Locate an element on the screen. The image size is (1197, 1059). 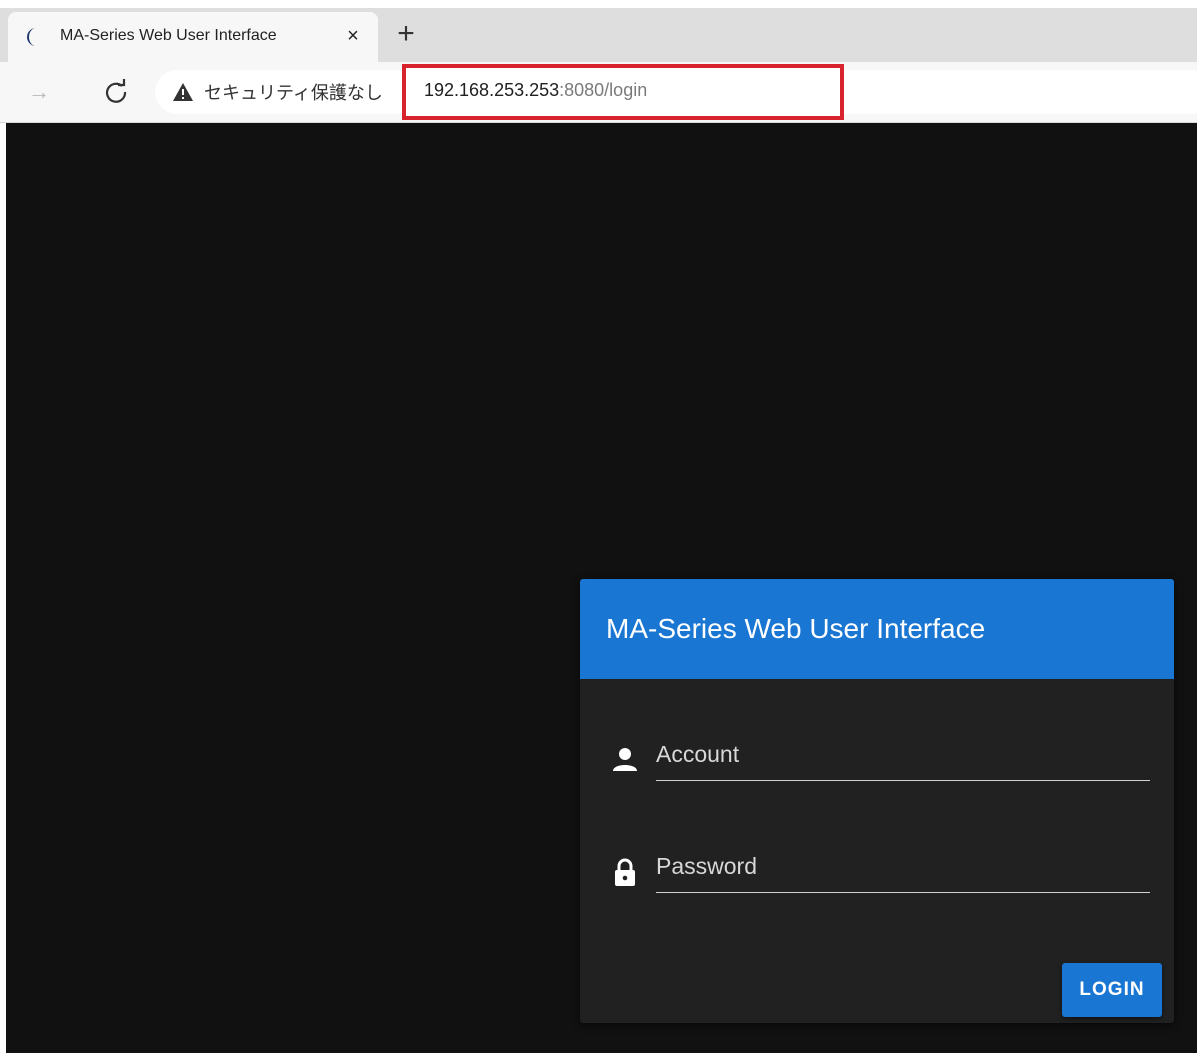
password-input is located at coordinates (903, 867).